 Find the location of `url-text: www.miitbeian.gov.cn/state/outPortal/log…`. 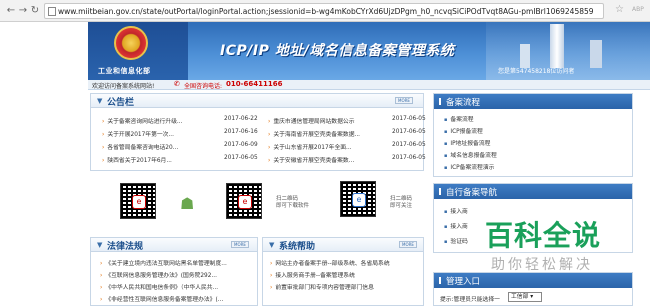

url-text: www.miitbeian.gov.cn/state/outPortal/log… is located at coordinates (326, 11).